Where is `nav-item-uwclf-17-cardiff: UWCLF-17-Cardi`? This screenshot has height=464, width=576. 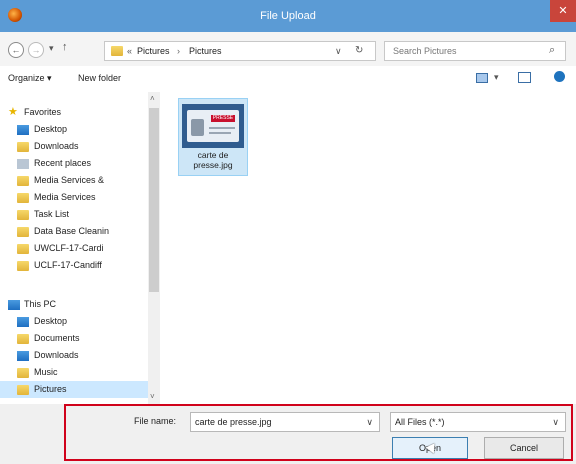 nav-item-uwclf-17-cardiff: UWCLF-17-Cardi is located at coordinates (74, 248).